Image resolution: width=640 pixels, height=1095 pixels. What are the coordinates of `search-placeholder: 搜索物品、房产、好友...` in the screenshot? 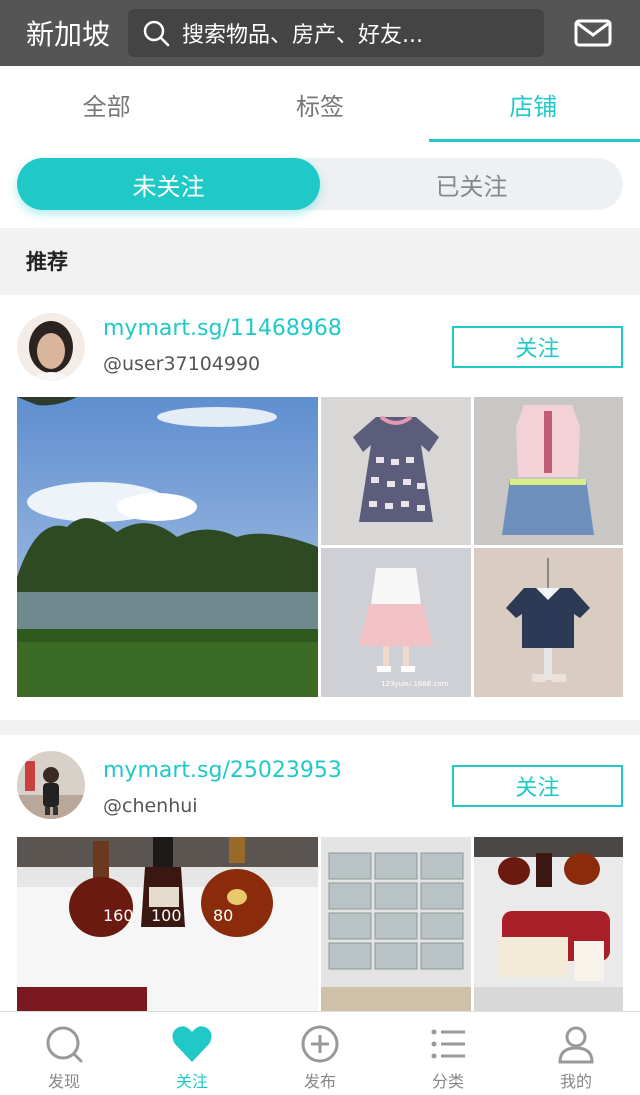 It's located at (302, 35).